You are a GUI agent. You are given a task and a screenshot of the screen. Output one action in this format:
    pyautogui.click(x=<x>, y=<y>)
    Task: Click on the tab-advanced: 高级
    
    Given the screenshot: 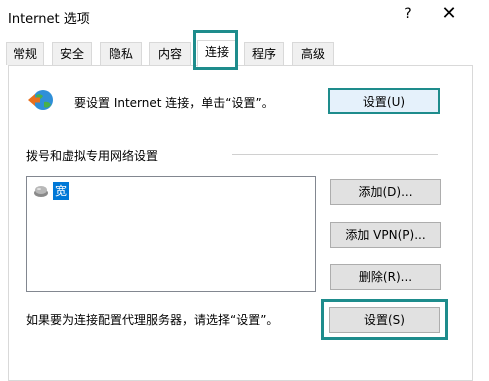 What is the action you would take?
    pyautogui.click(x=313, y=53)
    